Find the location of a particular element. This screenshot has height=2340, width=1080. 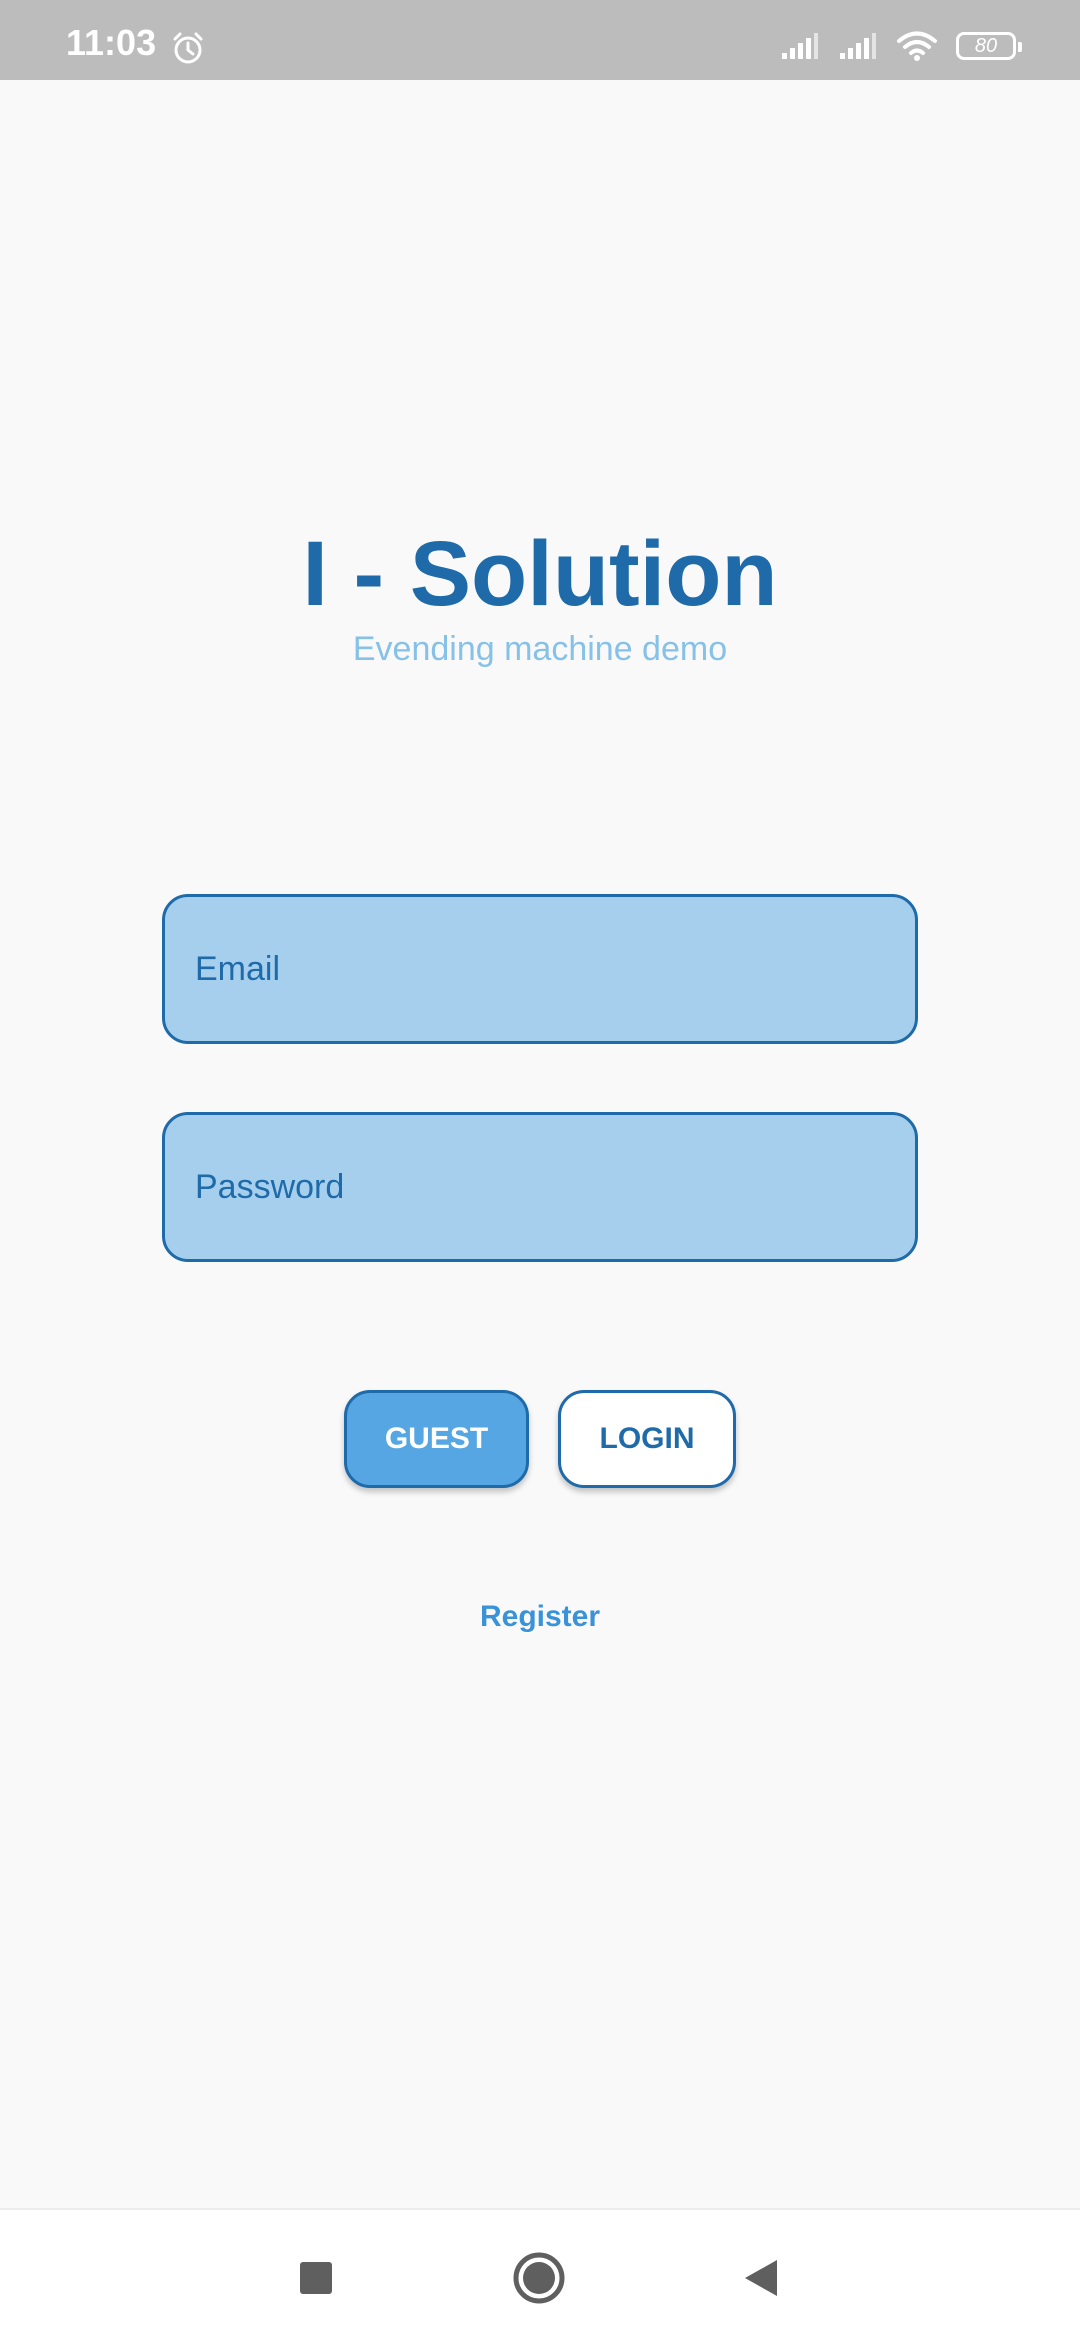

battery-level: 80 is located at coordinates (986, 45).